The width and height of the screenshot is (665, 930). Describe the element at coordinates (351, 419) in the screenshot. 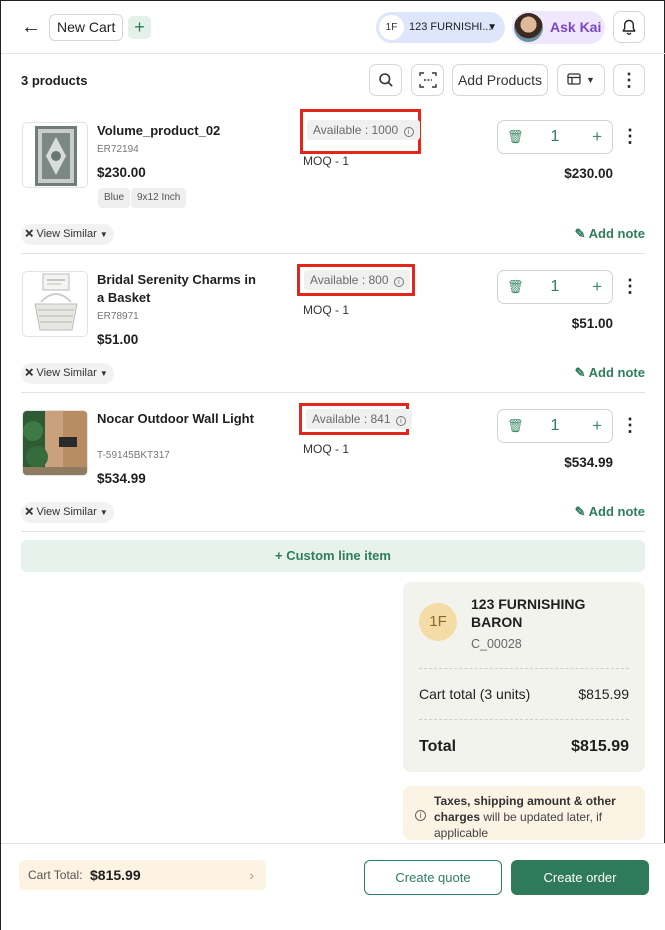

I see `availability-text: Available : 841` at that location.